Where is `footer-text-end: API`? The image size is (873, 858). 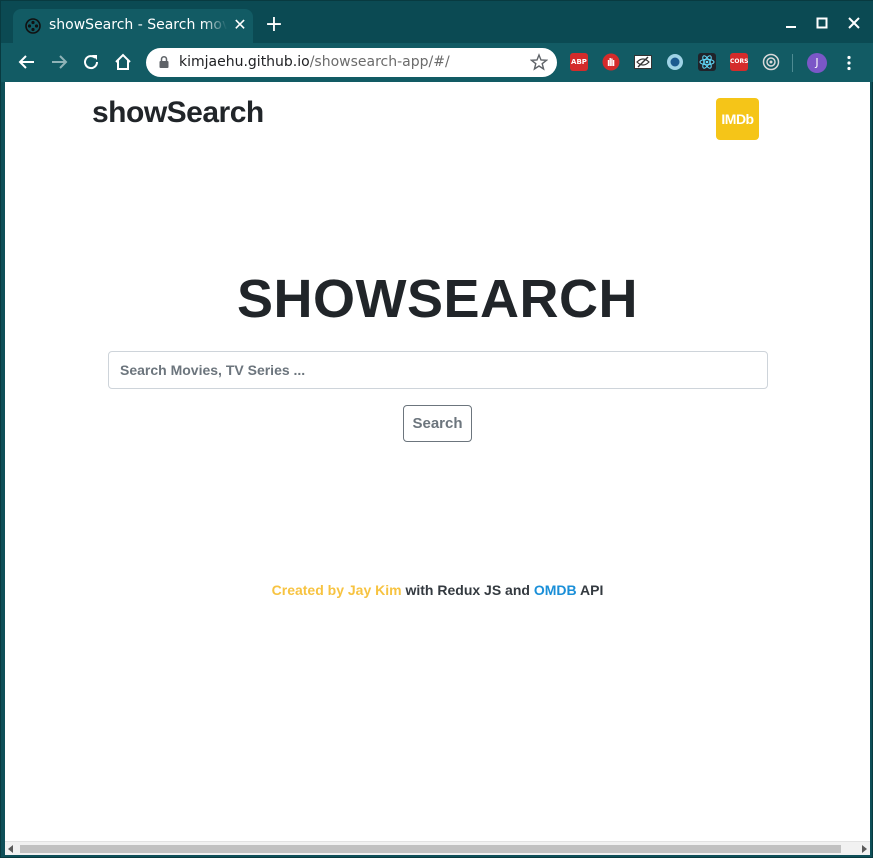
footer-text-end: API is located at coordinates (590, 590).